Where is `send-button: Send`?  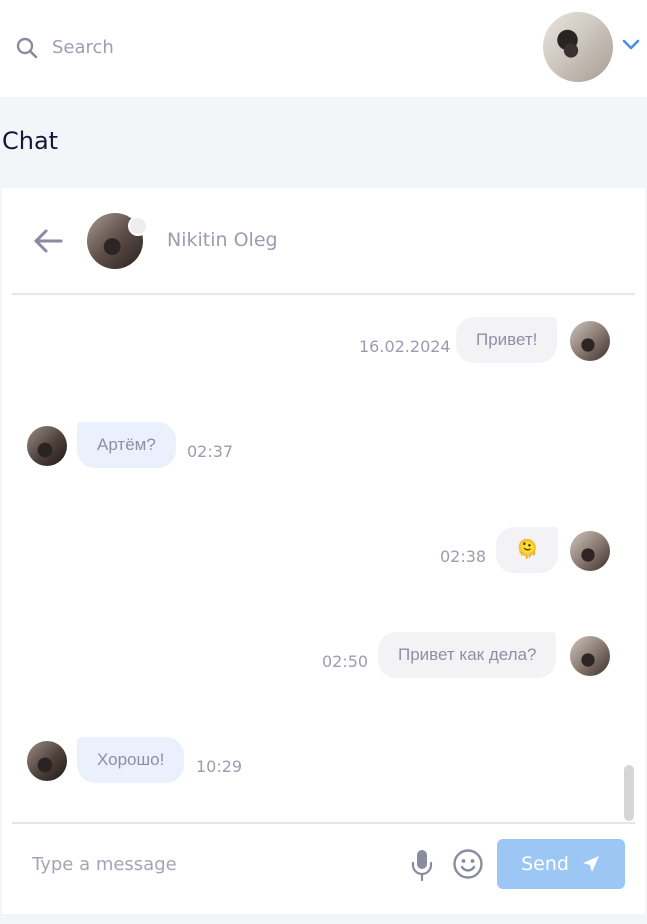 send-button: Send is located at coordinates (561, 864).